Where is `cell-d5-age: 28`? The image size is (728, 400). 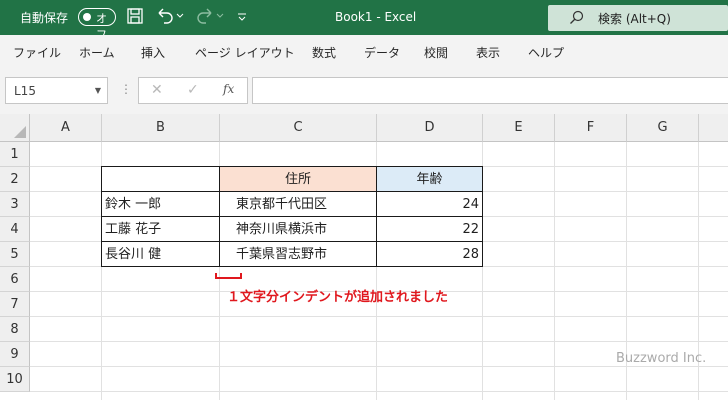 cell-d5-age: 28 is located at coordinates (429, 254).